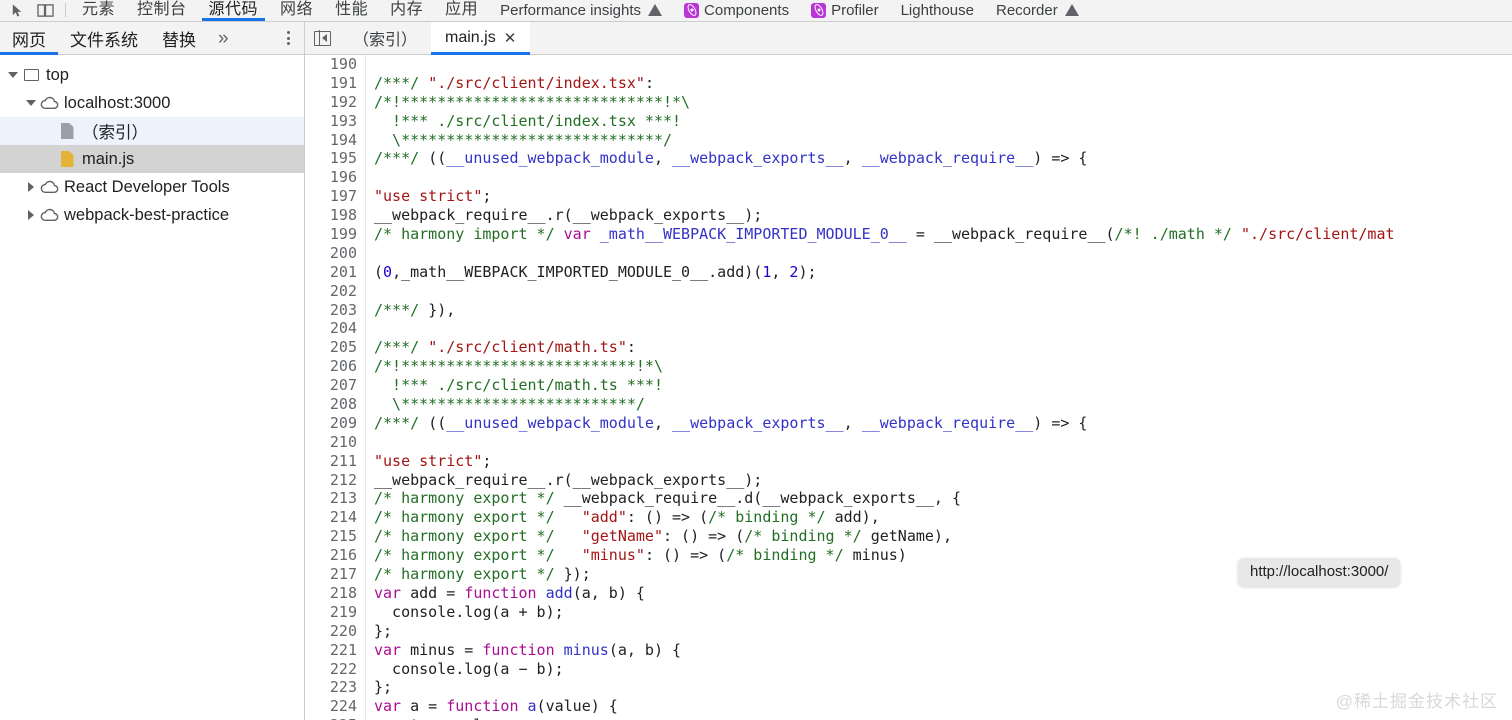 This screenshot has width=1512, height=720. Describe the element at coordinates (336, 718) in the screenshot. I see `line-number: 225` at that location.